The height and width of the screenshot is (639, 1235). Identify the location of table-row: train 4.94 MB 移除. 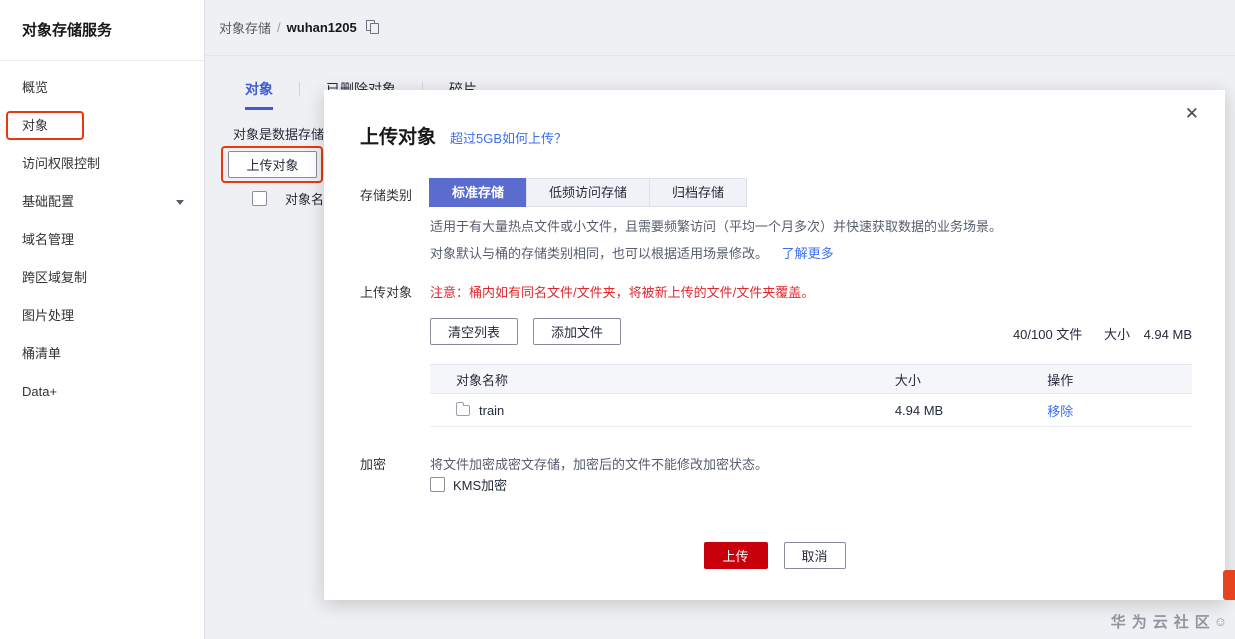
(811, 410).